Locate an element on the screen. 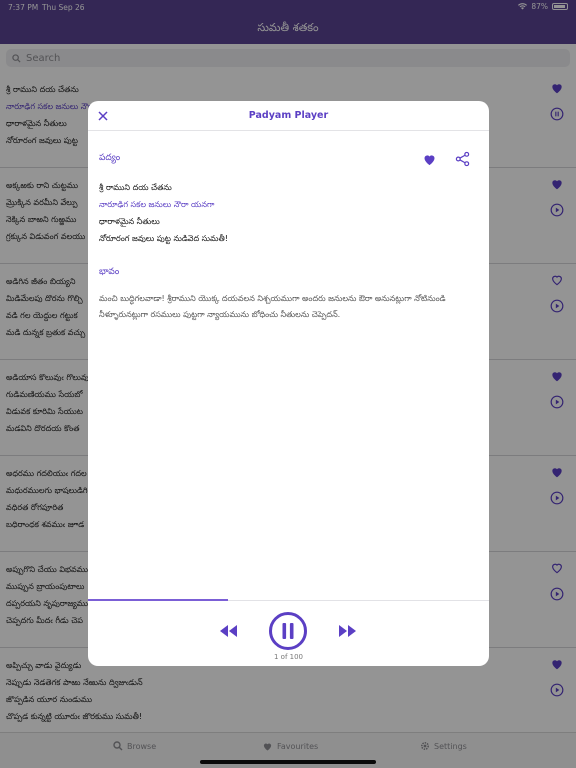 This screenshot has height=768, width=576. modal-title: Padyam Player is located at coordinates (288, 115).